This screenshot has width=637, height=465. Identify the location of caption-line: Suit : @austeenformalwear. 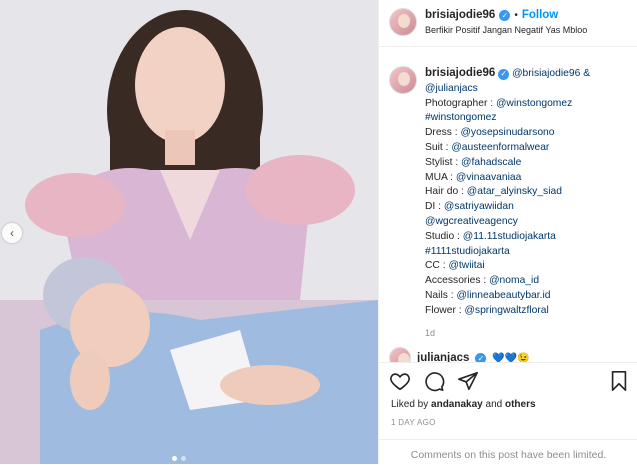
(487, 147).